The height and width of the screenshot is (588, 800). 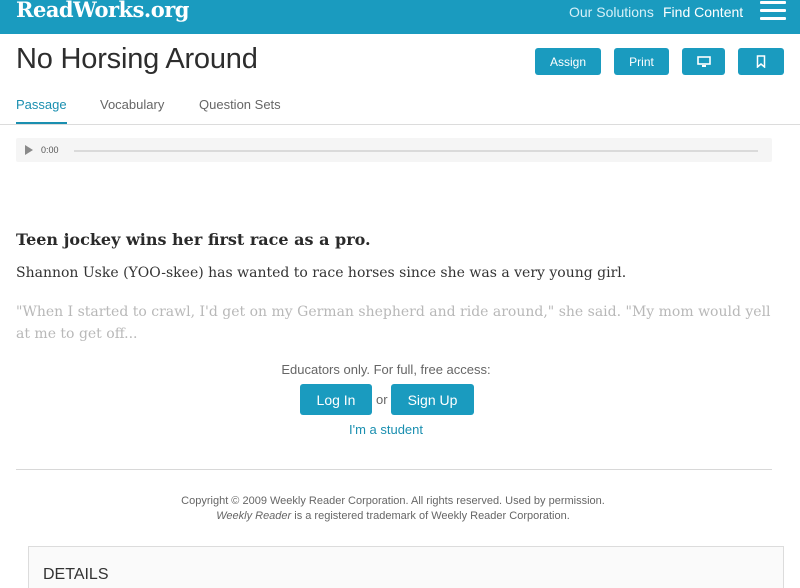 I want to click on page-title: No Horsing Around, so click(x=137, y=59).